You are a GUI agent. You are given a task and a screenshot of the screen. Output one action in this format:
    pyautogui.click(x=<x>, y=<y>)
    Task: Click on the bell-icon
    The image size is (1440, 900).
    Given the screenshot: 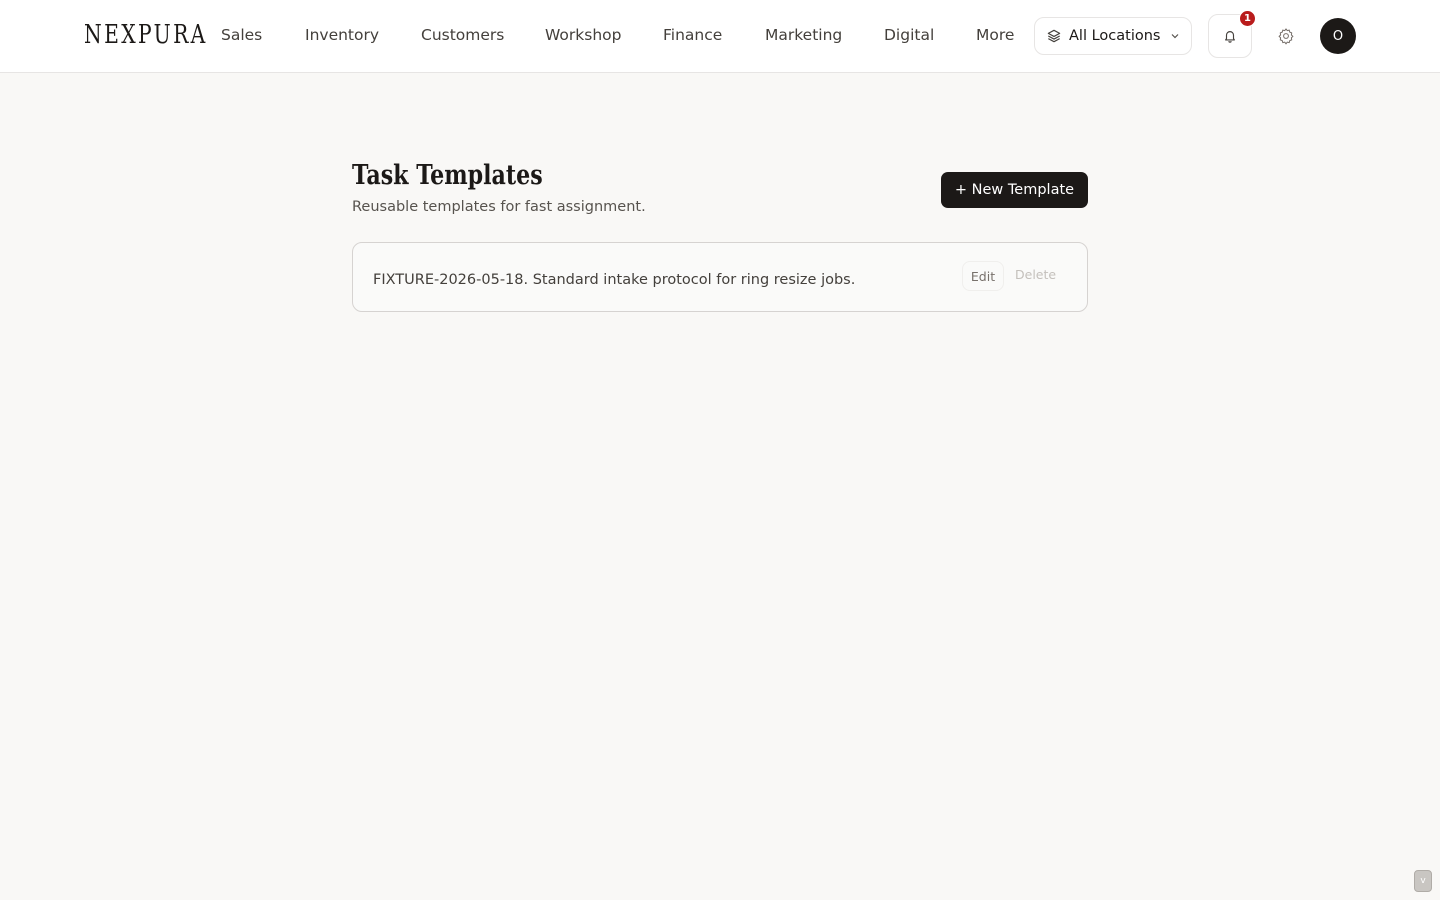 What is the action you would take?
    pyautogui.click(x=1230, y=37)
    